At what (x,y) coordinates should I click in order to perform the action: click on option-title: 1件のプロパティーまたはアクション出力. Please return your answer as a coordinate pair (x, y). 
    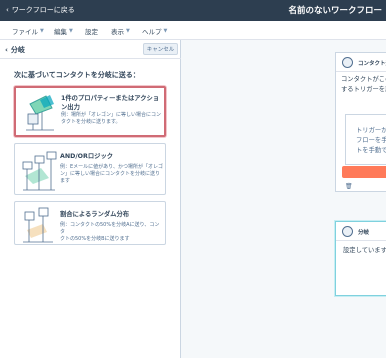
    Looking at the image, I should click on (110, 103).